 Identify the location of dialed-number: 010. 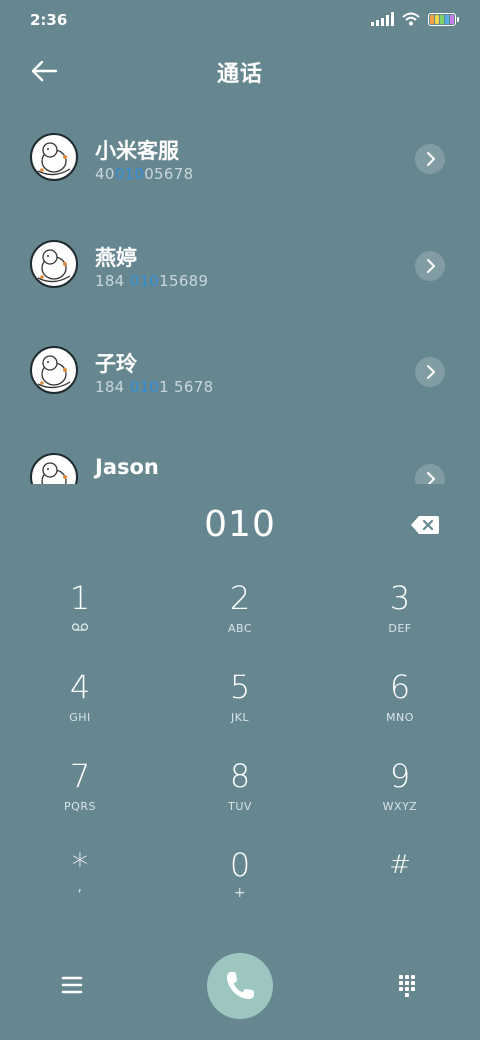
(240, 524).